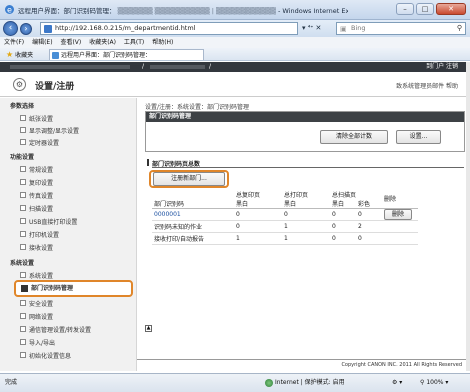 The image size is (470, 392). I want to click on url-field: http://192.168.0.215/m_departmentid.html, so click(169, 28).